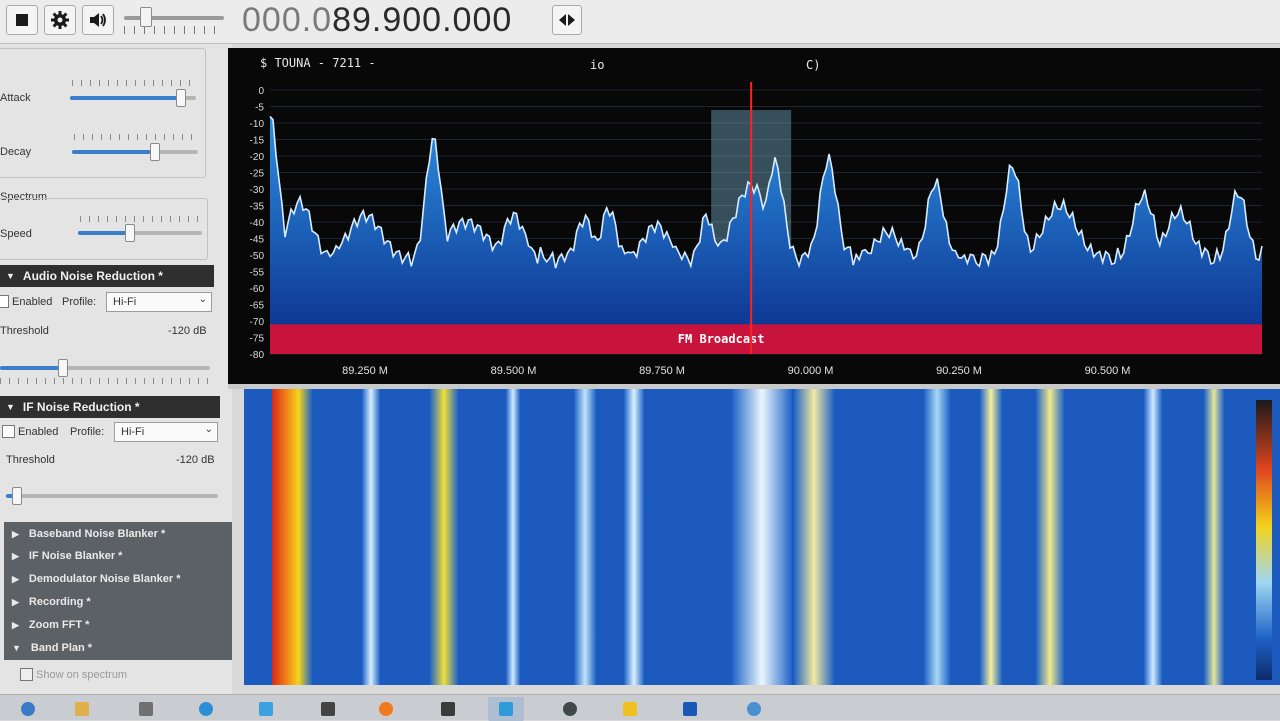  I want to click on overlay-text-mid: io, so click(597, 65).